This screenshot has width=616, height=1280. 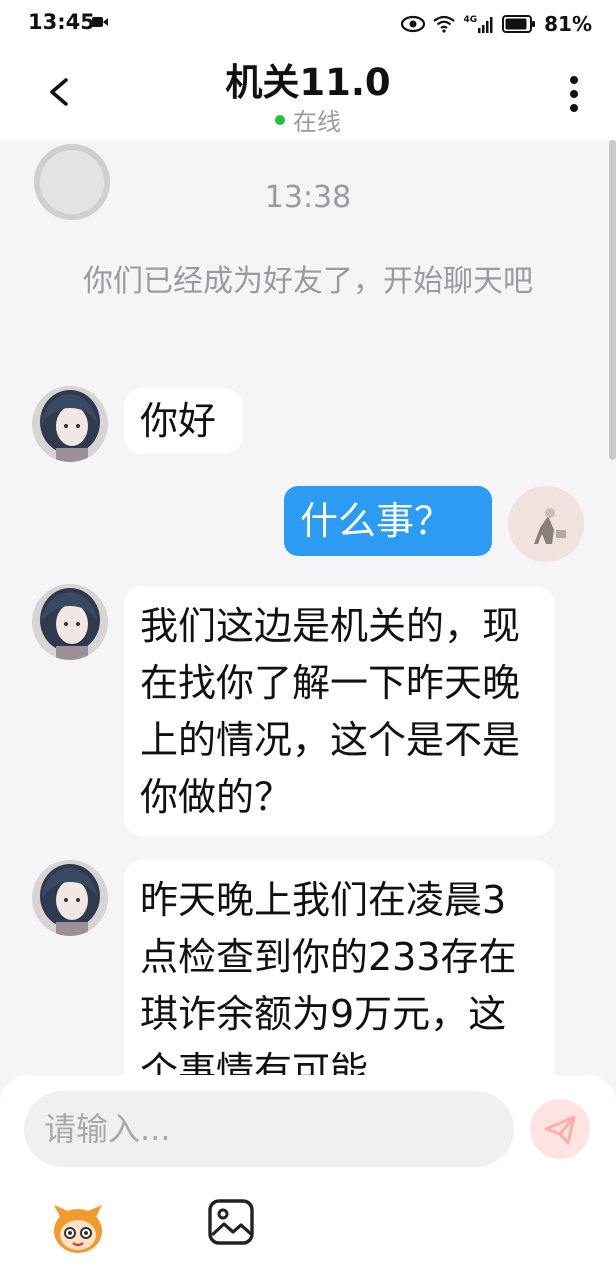 I want to click on send-icon, so click(x=560, y=1130).